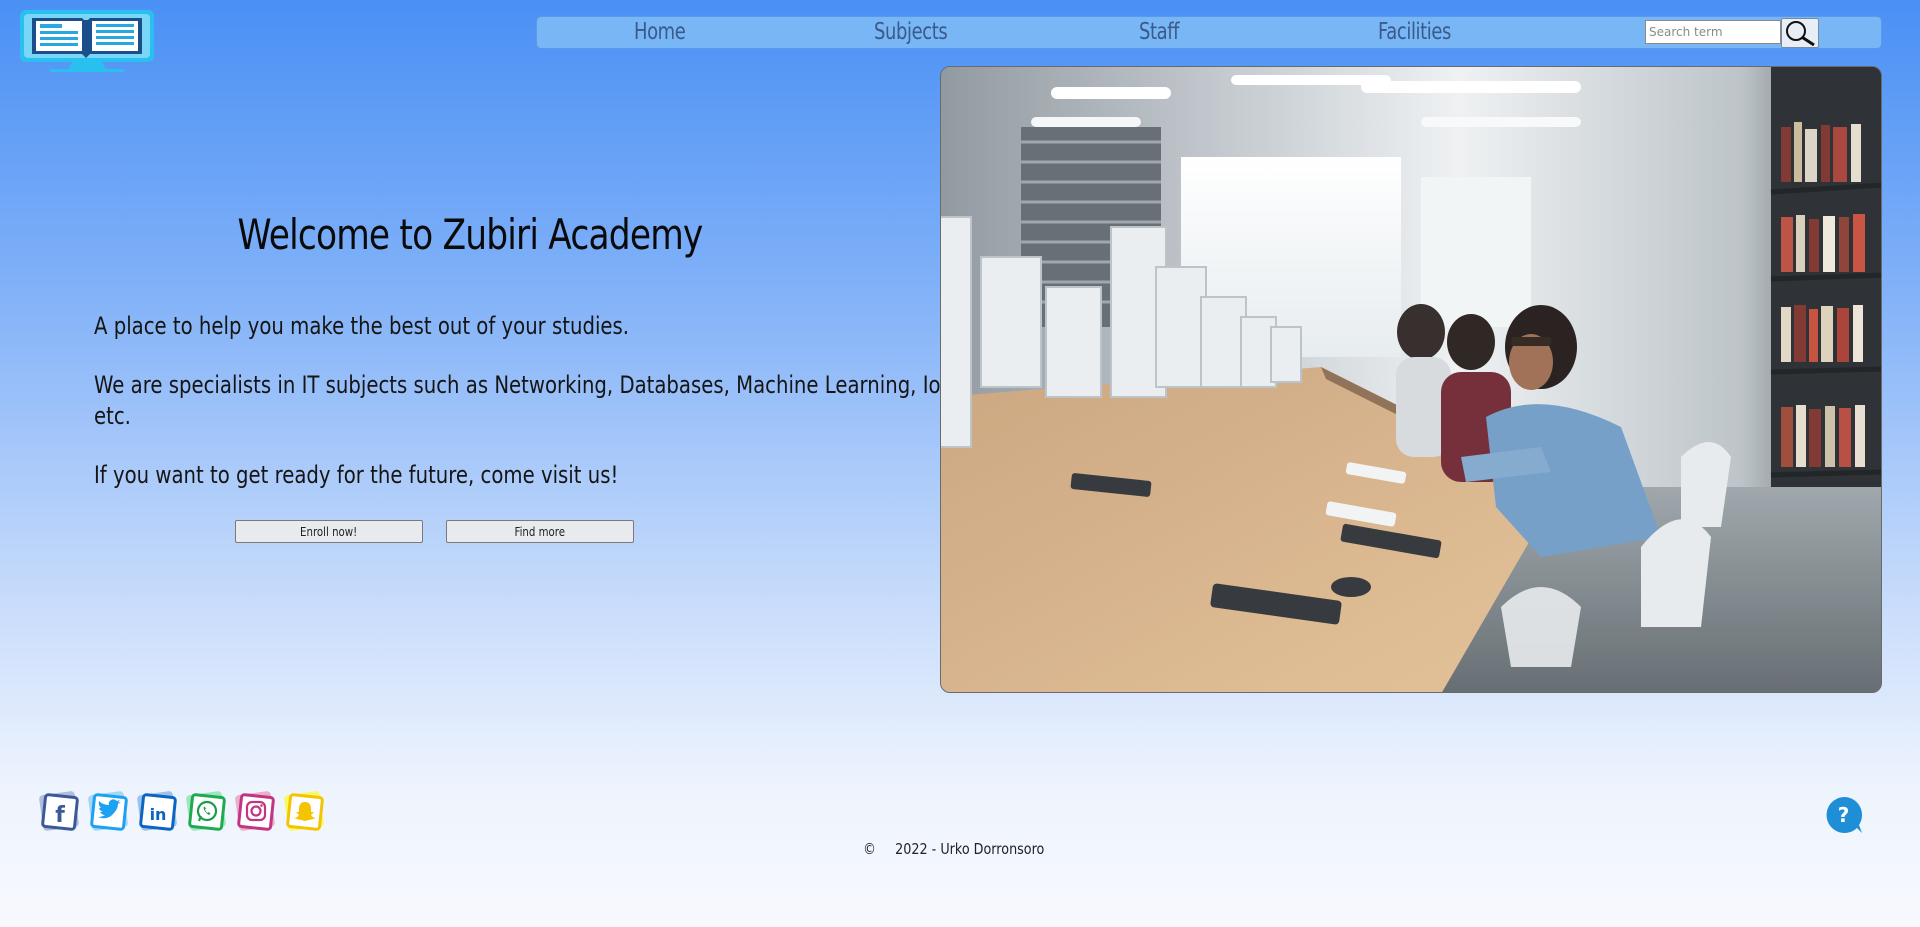 The image size is (1920, 927). Describe the element at coordinates (540, 531) in the screenshot. I see `find-more-button: Find more` at that location.